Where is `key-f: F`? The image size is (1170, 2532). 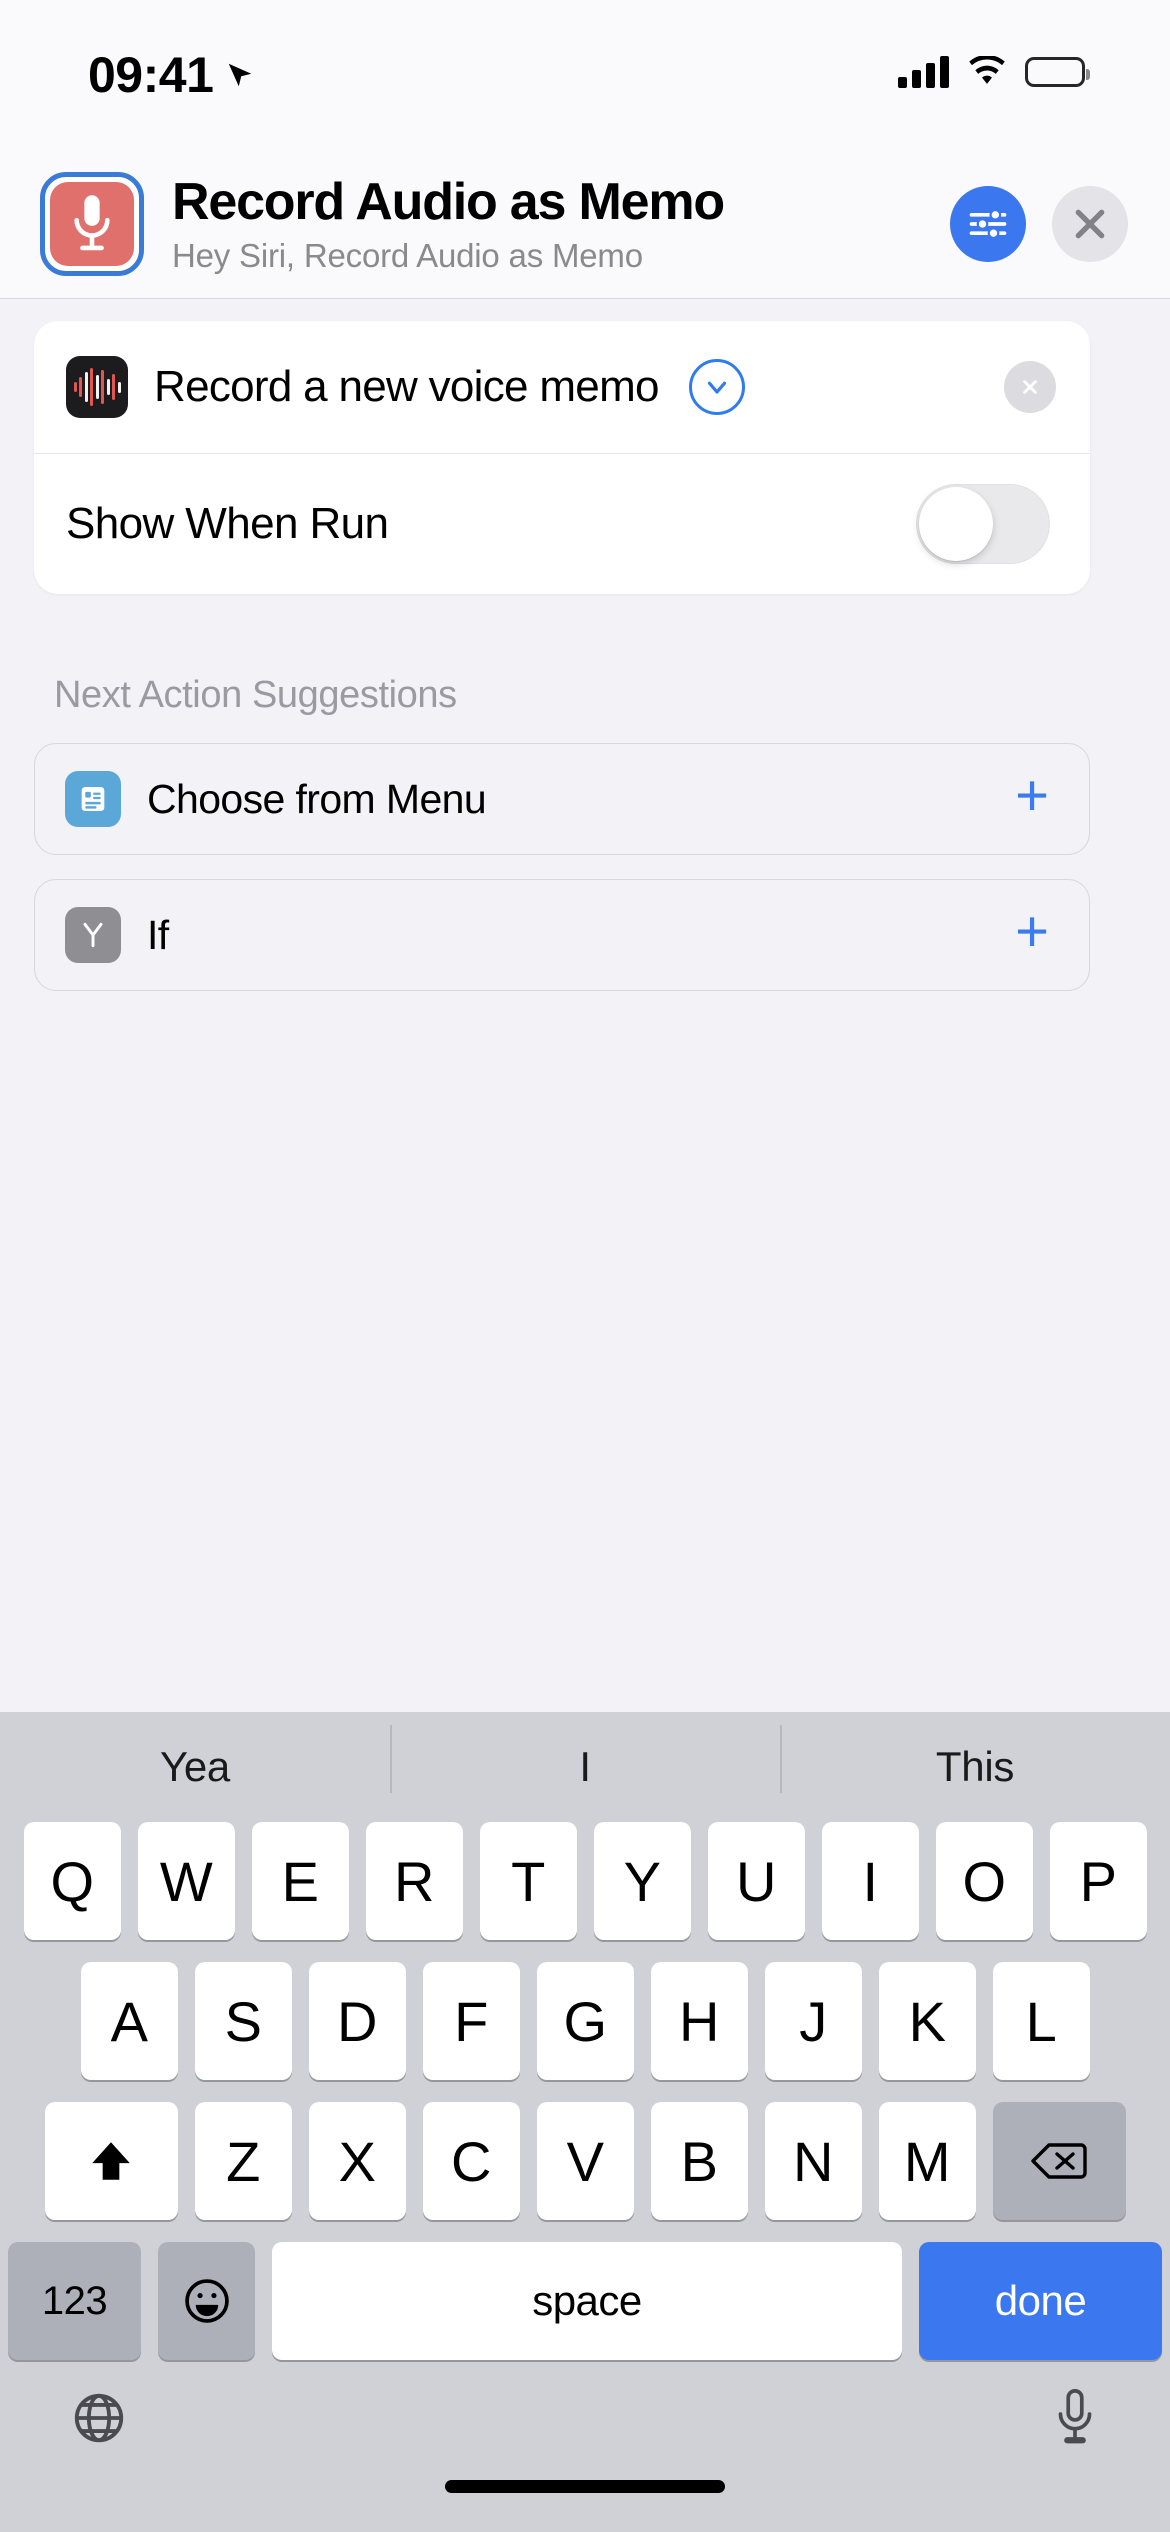 key-f: F is located at coordinates (471, 2021).